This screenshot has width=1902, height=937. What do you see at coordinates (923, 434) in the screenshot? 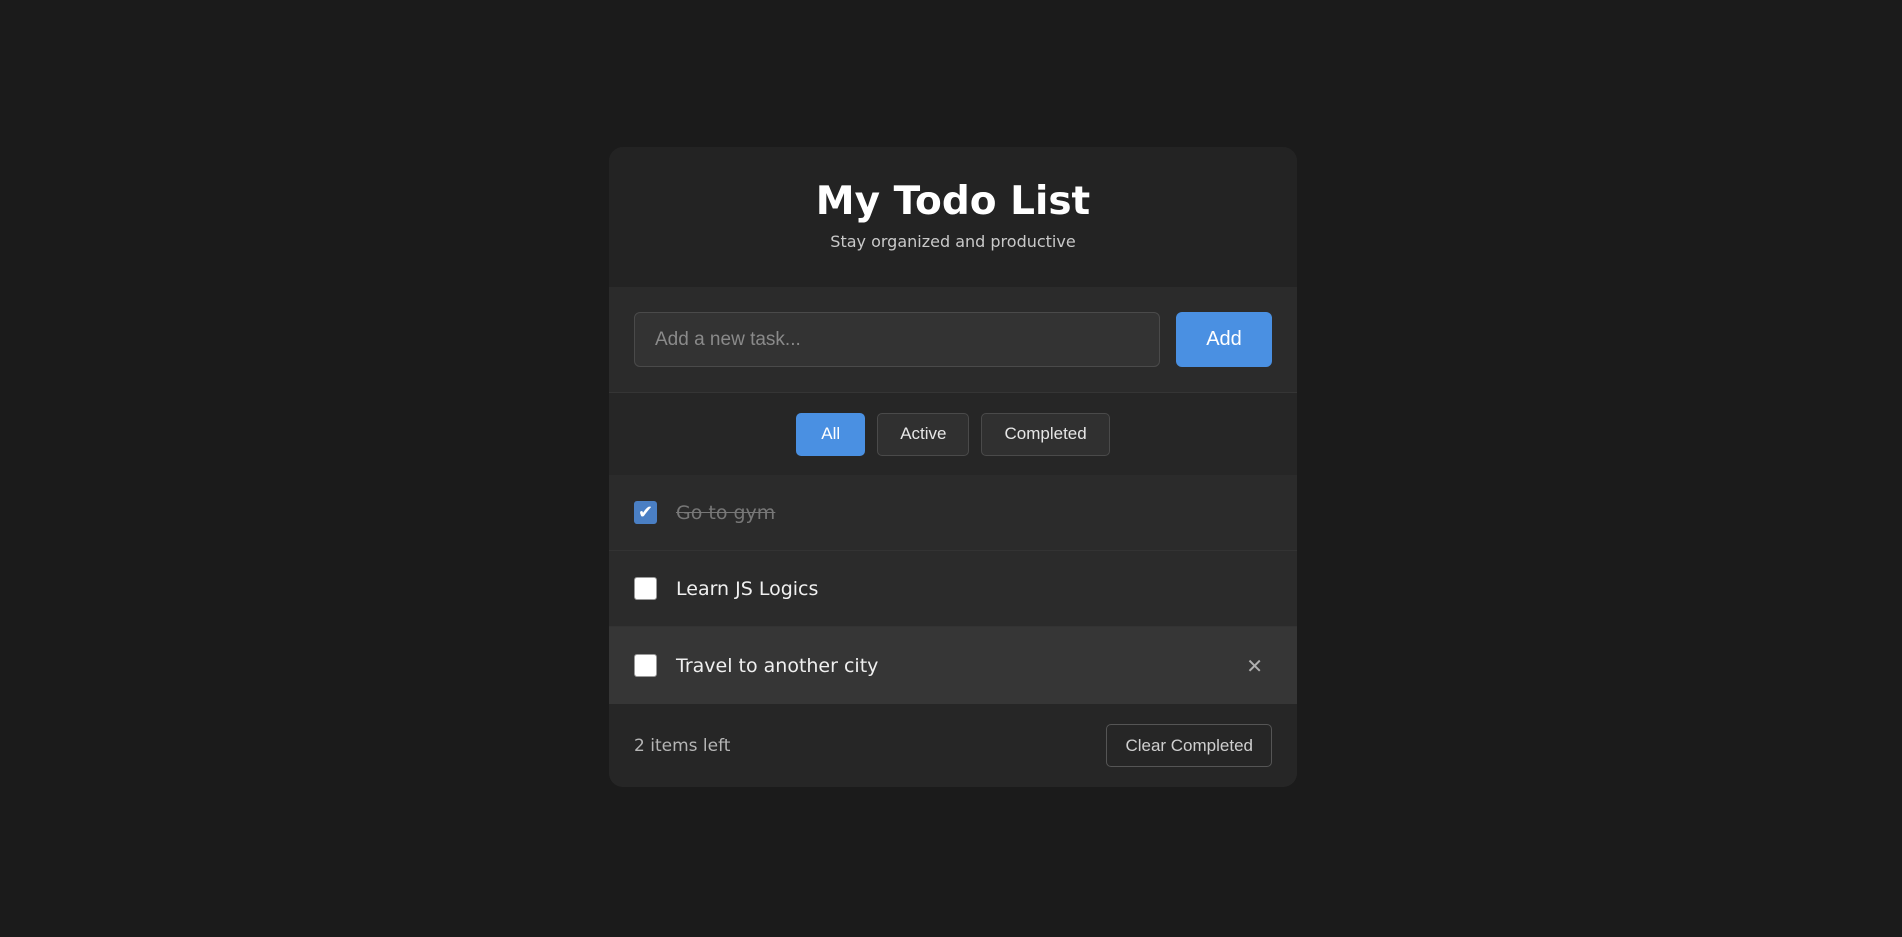
I see `filter-active-button: Active` at bounding box center [923, 434].